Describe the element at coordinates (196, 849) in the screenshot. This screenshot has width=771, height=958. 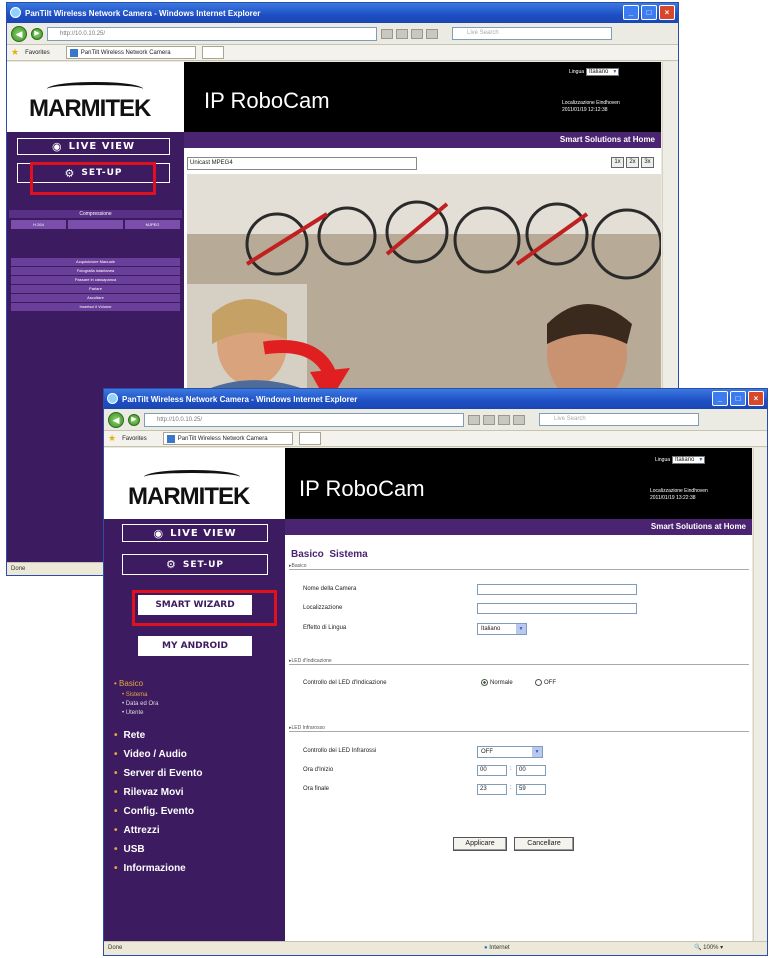
I see `nav-item-usb: • USB` at that location.